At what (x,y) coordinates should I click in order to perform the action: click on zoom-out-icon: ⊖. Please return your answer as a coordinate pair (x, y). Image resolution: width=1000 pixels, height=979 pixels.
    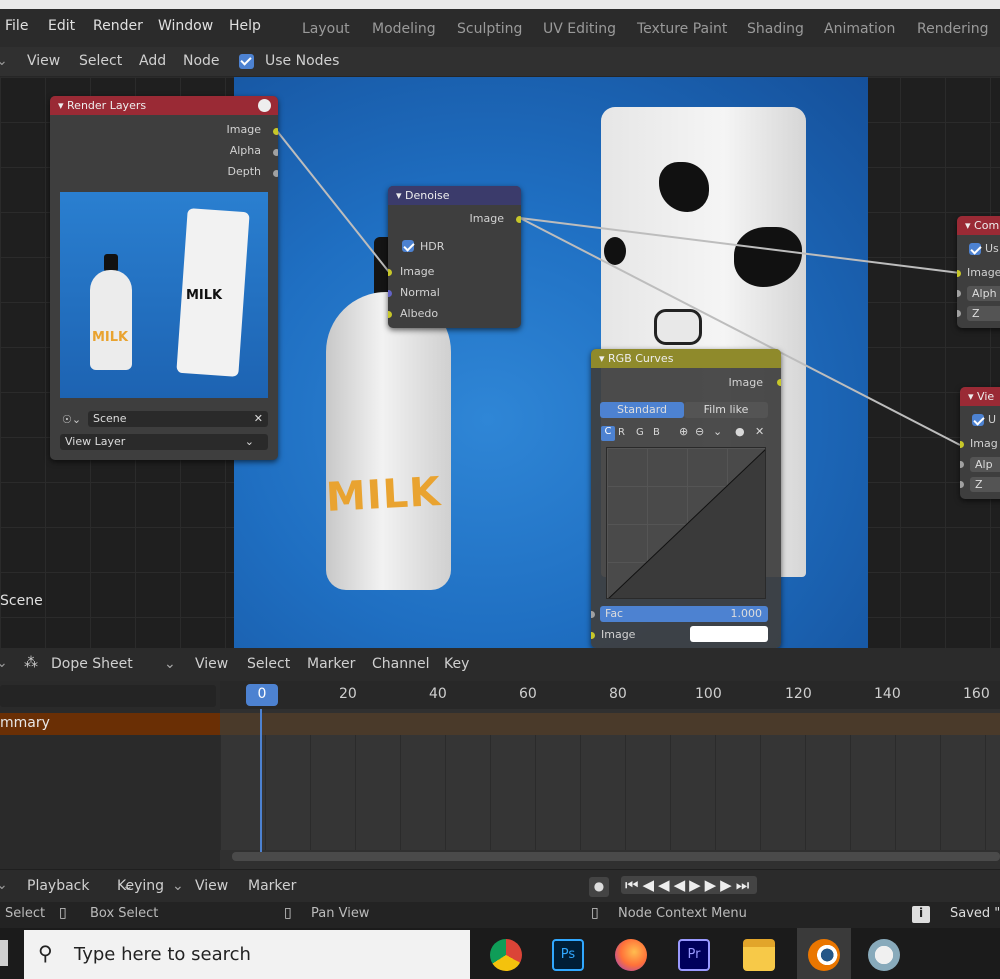
    Looking at the image, I should click on (699, 431).